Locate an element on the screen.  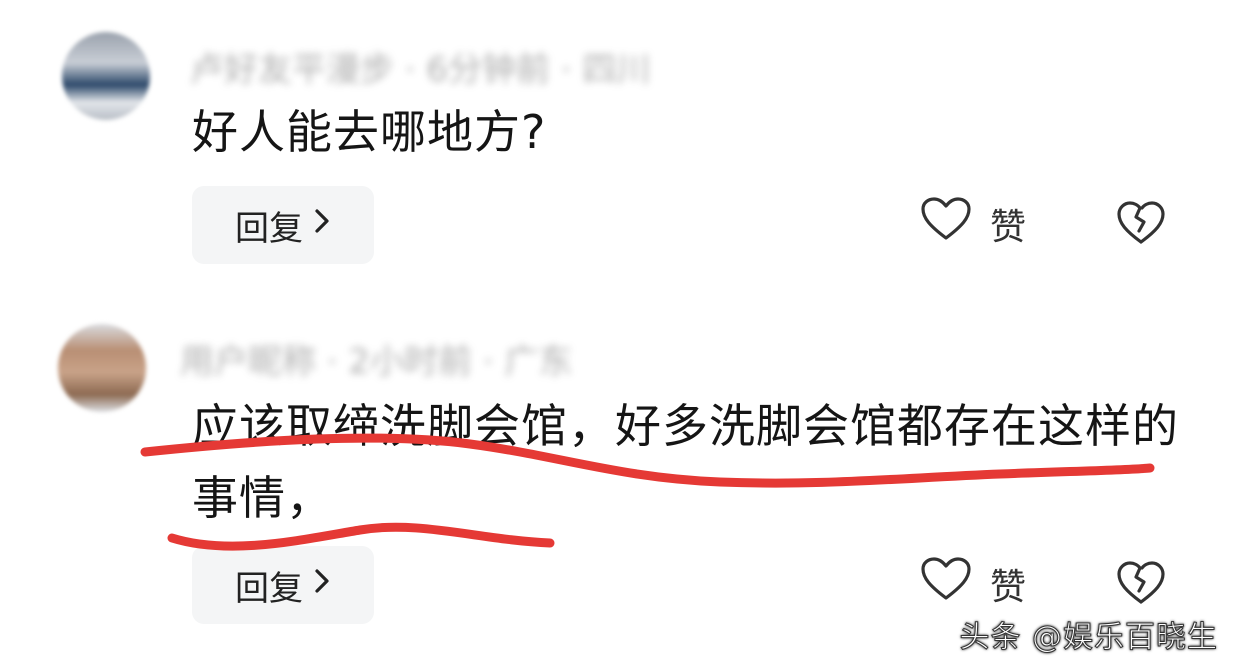
comment-meta: 卢好友平漫步 · 6分钟前 · 四川 is located at coordinates (420, 66).